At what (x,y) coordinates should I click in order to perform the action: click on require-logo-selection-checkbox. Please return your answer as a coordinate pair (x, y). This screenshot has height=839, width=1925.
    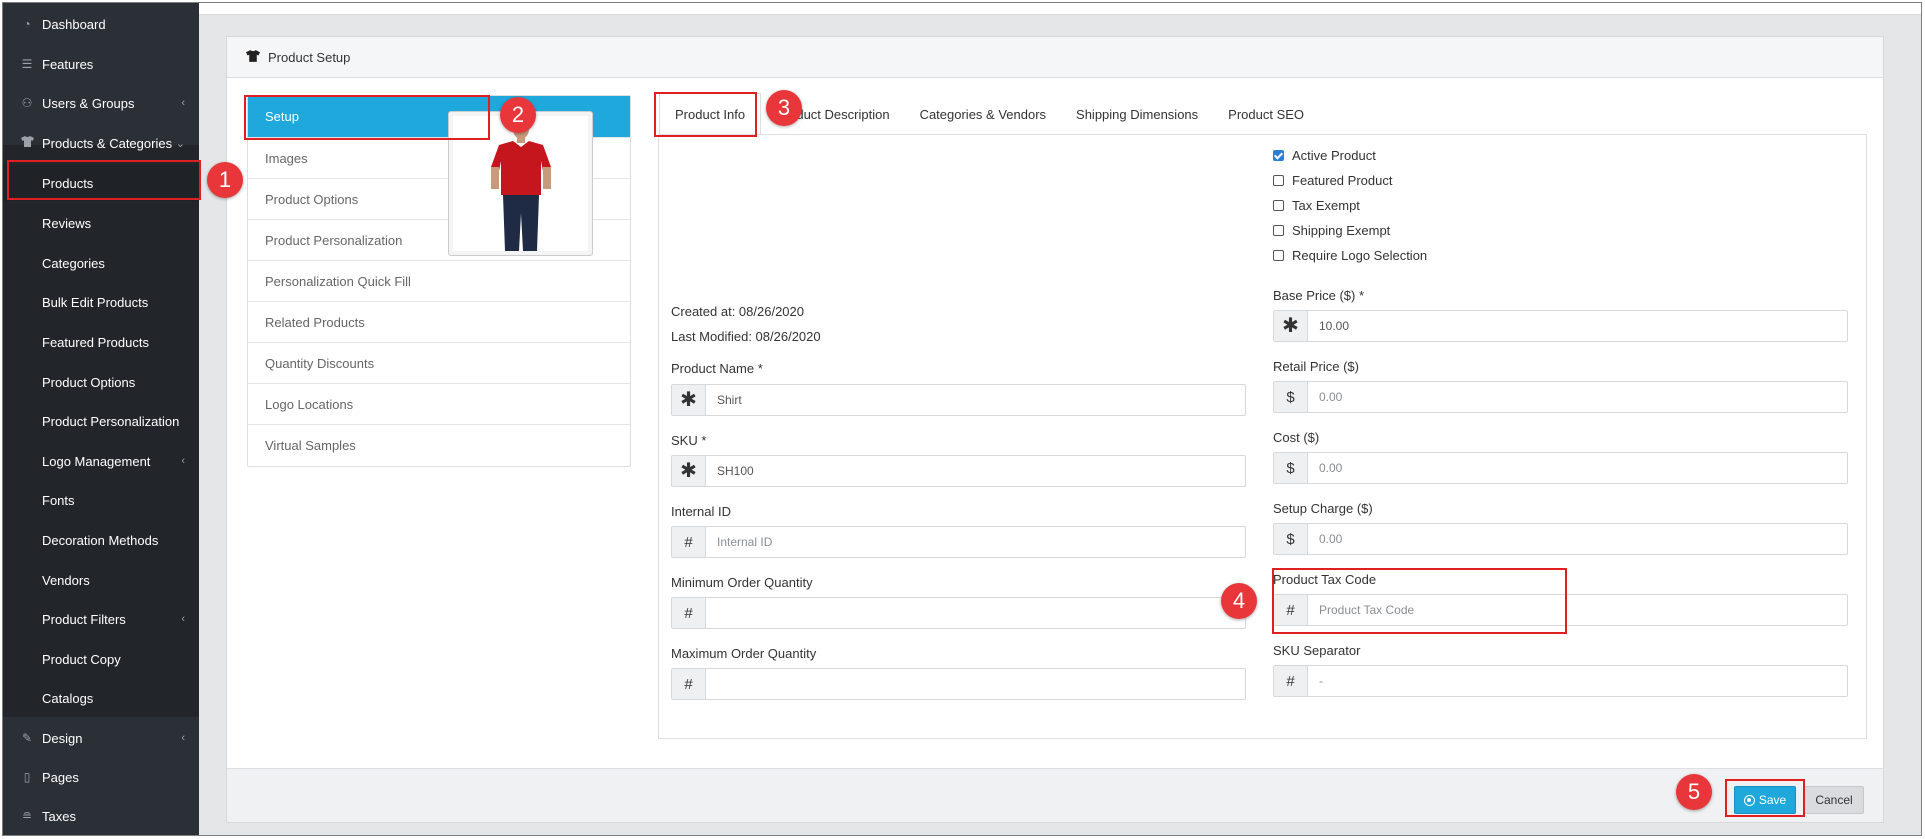
    Looking at the image, I should click on (1278, 255).